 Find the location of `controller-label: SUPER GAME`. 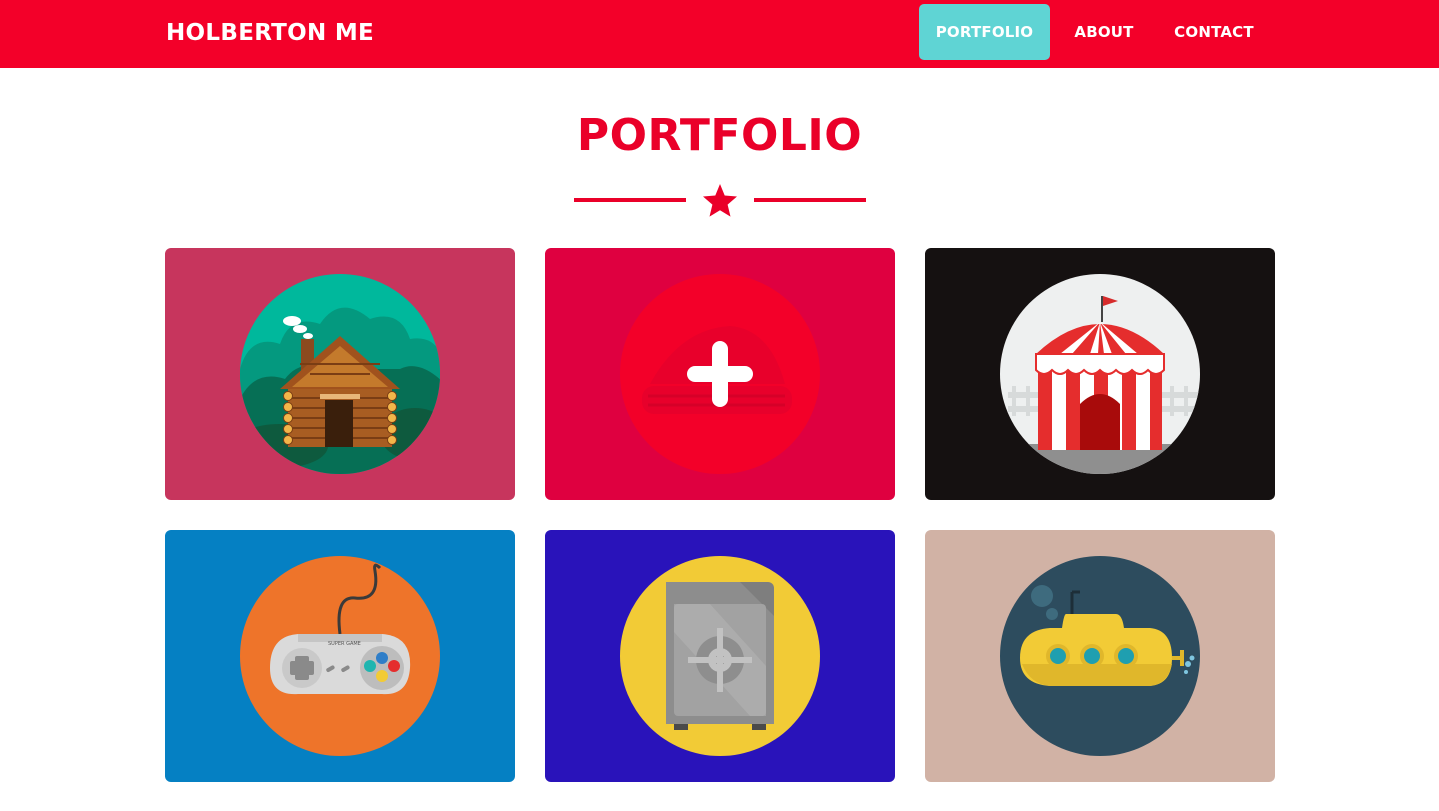

controller-label: SUPER GAME is located at coordinates (344, 644).